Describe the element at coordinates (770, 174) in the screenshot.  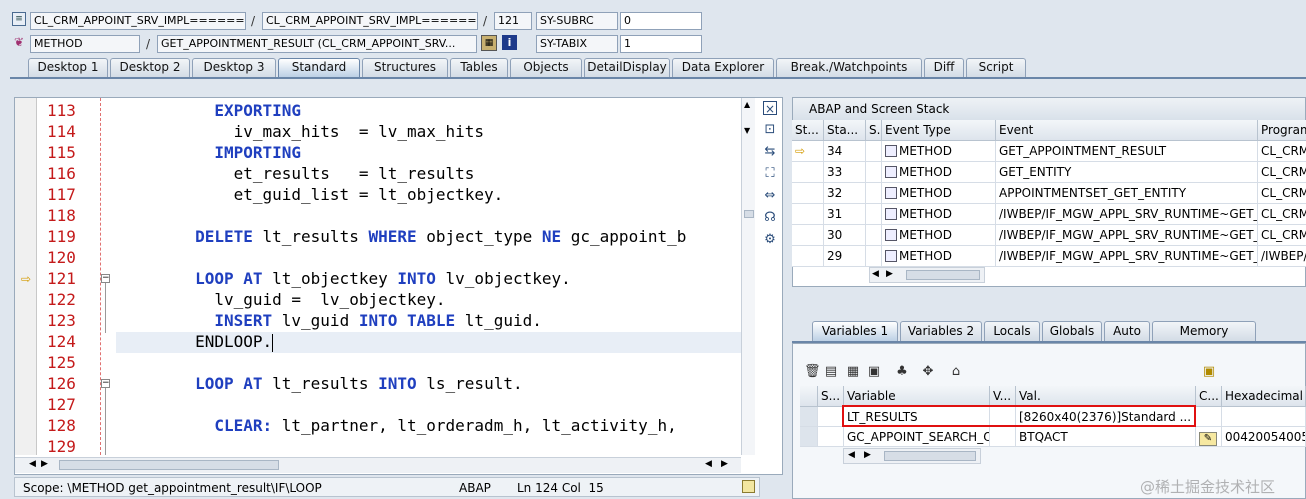
I see `maximize-icon: ⛶` at that location.